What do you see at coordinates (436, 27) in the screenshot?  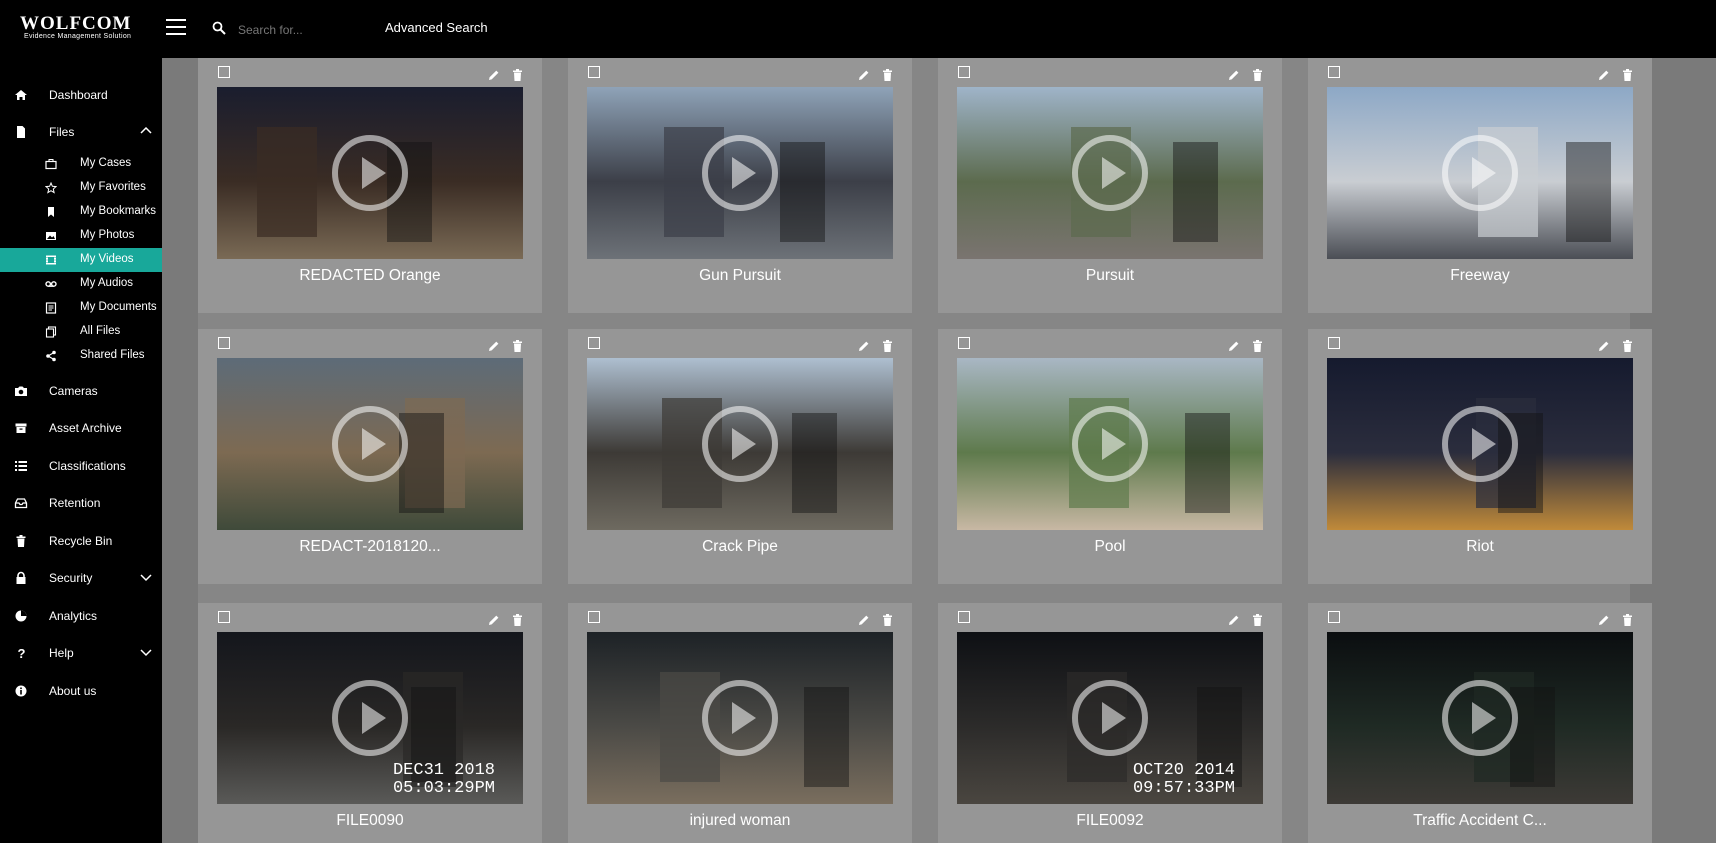 I see `advanced-search-link: Advanced Search` at bounding box center [436, 27].